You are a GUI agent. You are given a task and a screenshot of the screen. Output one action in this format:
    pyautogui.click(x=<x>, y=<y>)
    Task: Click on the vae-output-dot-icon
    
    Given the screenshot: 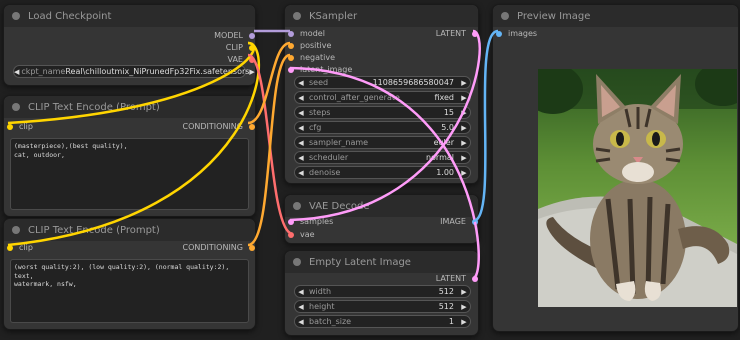 What is the action you would take?
    pyautogui.click(x=252, y=60)
    